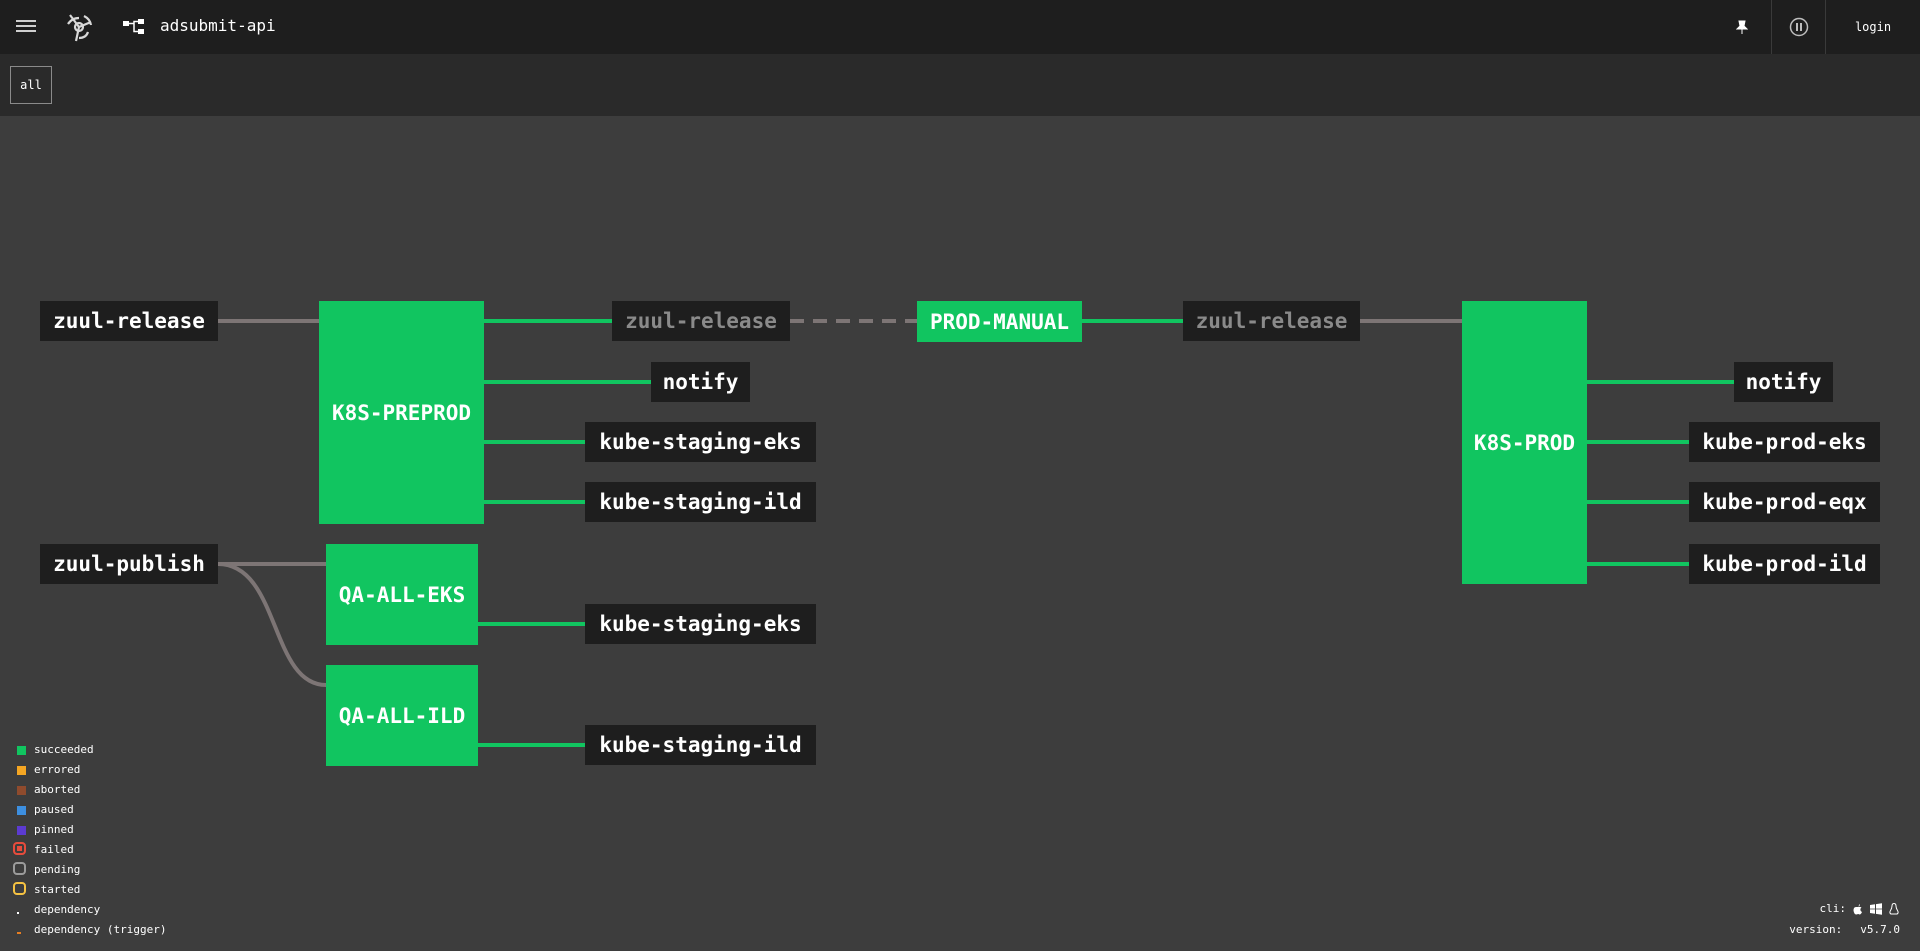 The width and height of the screenshot is (1920, 951). Describe the element at coordinates (402, 594) in the screenshot. I see `job-qa-all-eks: QA-ALL-EKS` at that location.